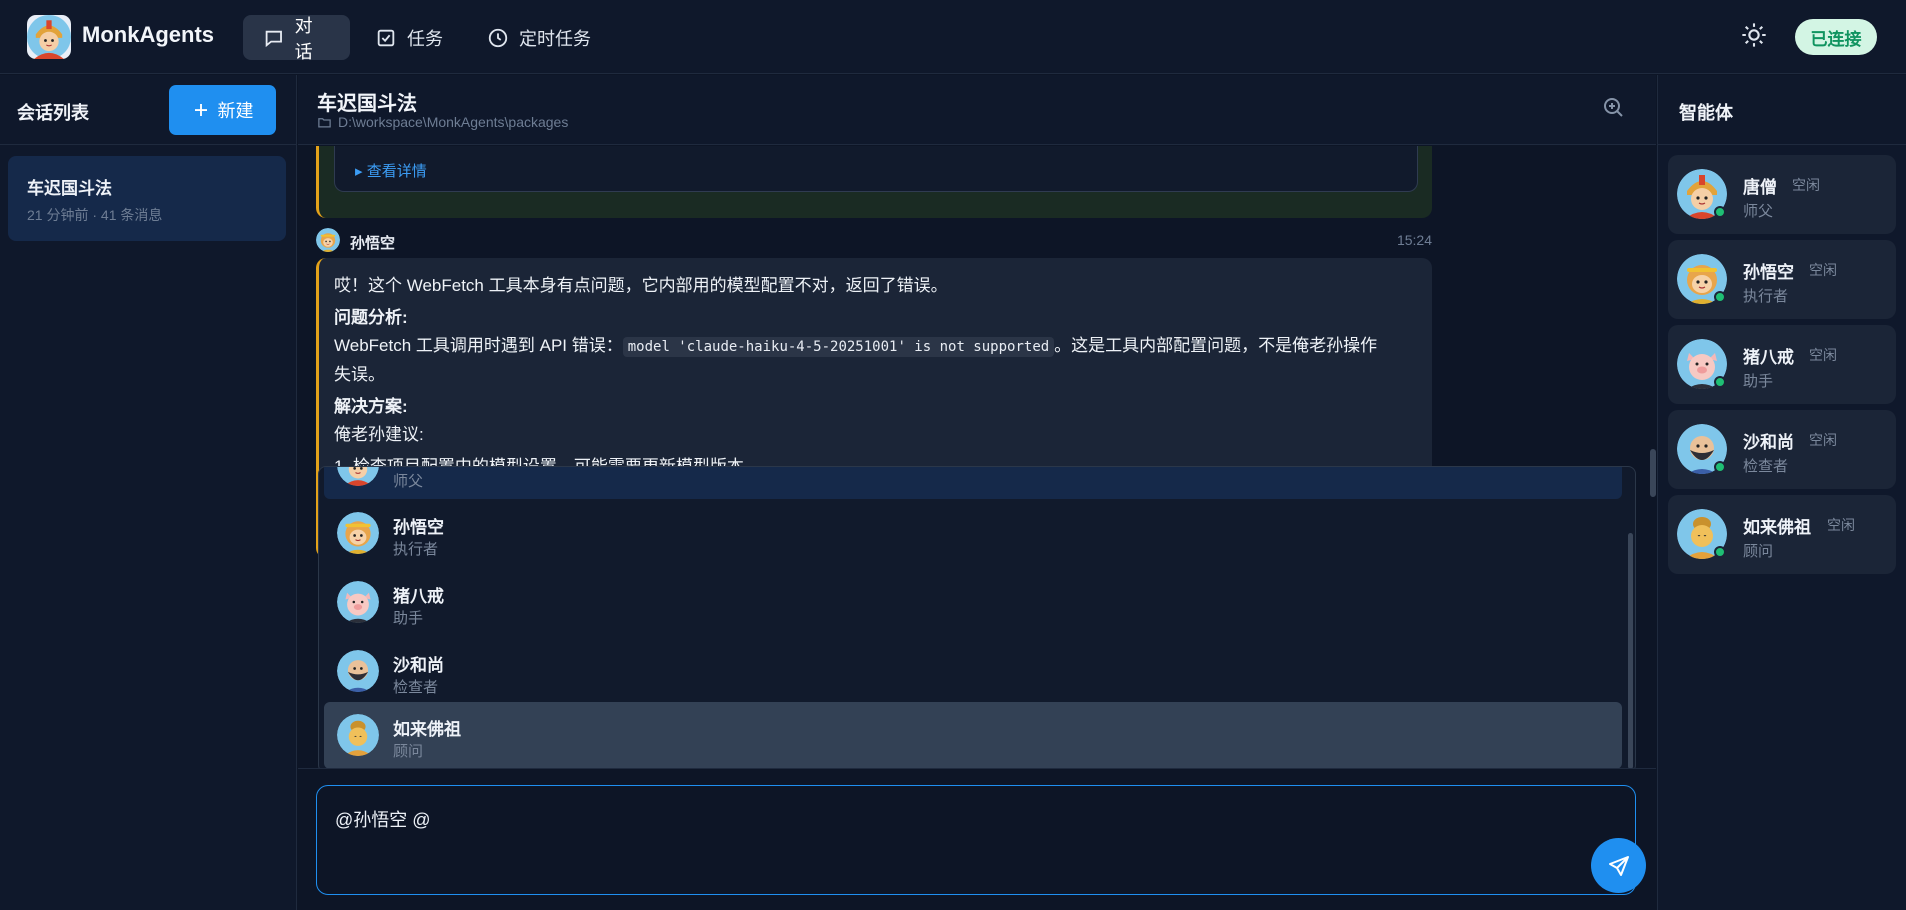  I want to click on new-session-button: 新建, so click(222, 110).